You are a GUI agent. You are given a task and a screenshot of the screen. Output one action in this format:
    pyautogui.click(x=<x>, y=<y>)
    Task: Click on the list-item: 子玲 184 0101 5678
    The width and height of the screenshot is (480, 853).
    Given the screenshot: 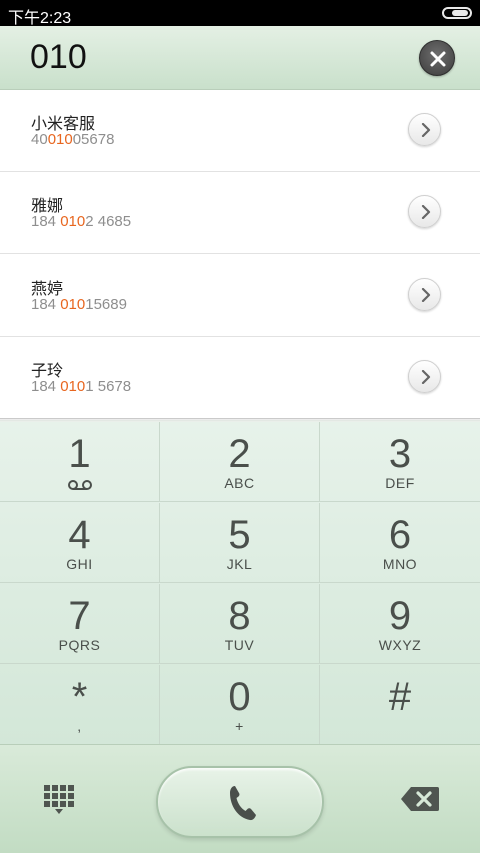 What is the action you would take?
    pyautogui.click(x=240, y=378)
    